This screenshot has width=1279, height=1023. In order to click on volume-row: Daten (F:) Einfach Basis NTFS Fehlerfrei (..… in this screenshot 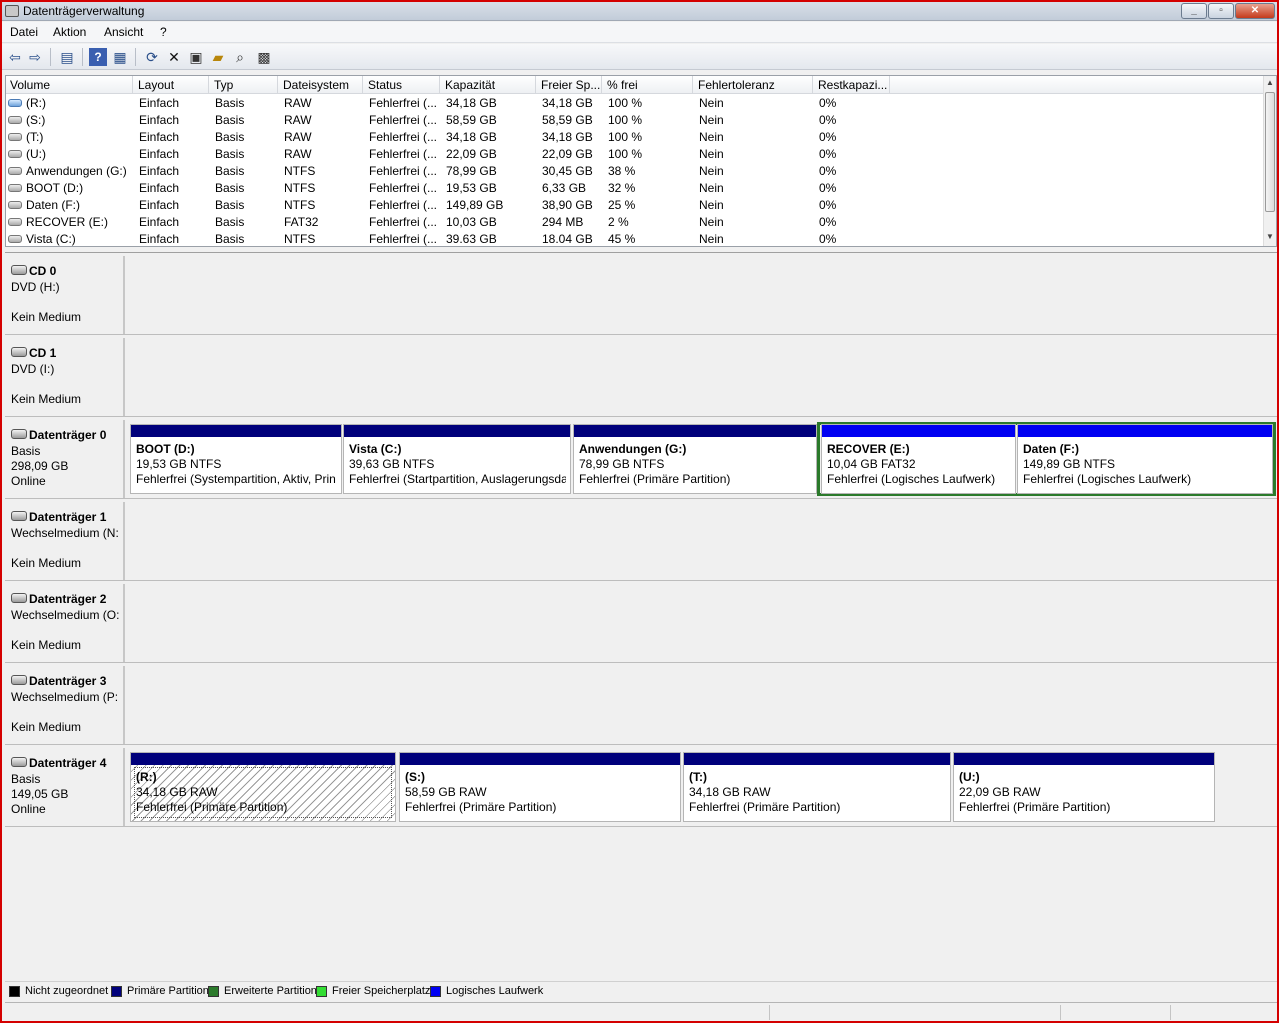, I will do `click(635, 205)`.